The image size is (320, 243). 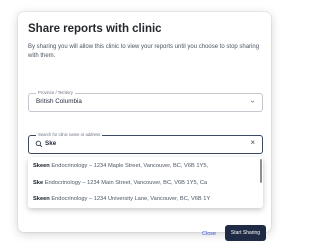 What do you see at coordinates (245, 233) in the screenshot?
I see `start-sharing-button: Start Sharing` at bounding box center [245, 233].